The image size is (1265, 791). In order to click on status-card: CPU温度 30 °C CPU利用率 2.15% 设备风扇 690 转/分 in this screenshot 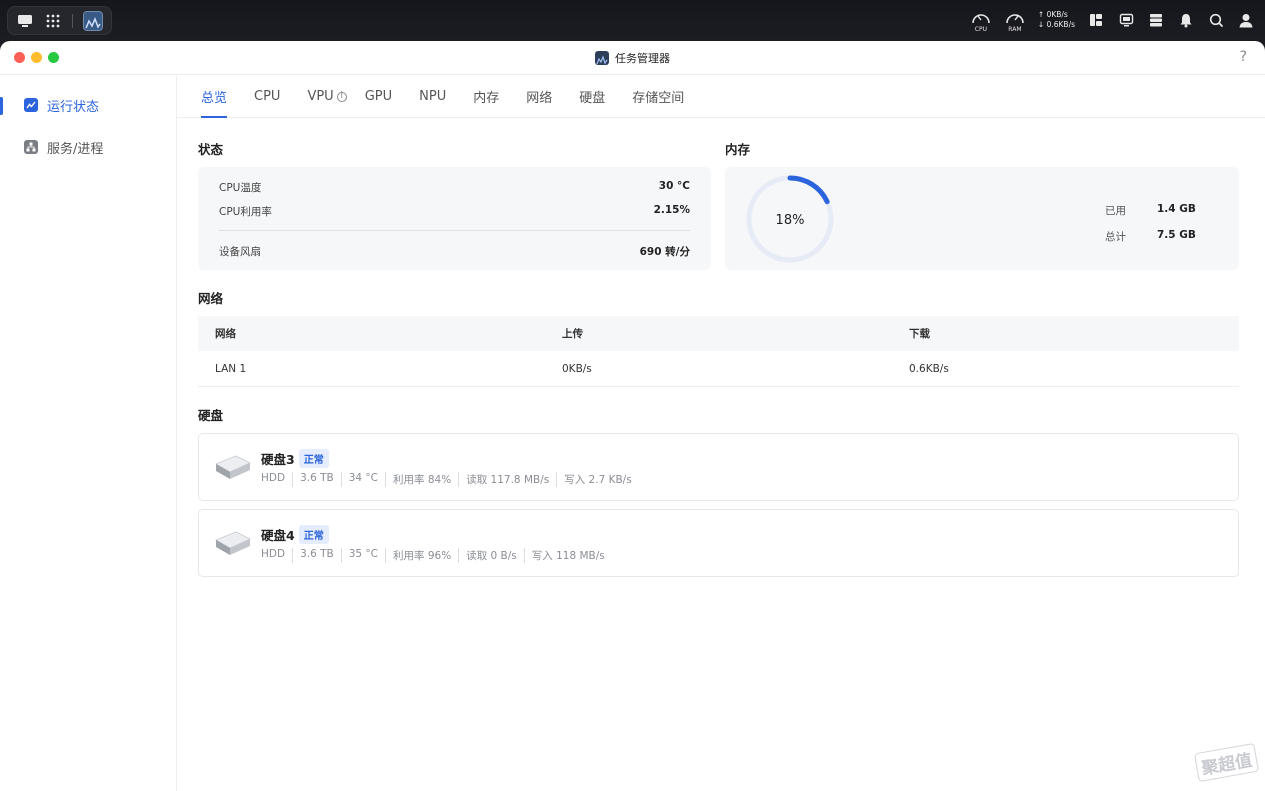, I will do `click(454, 218)`.